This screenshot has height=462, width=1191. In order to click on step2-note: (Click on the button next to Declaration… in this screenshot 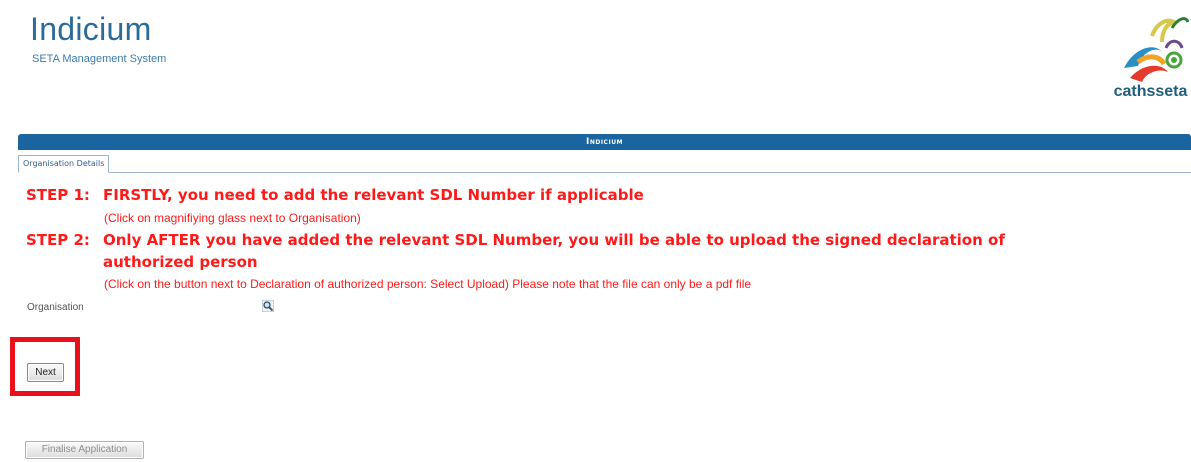, I will do `click(428, 284)`.